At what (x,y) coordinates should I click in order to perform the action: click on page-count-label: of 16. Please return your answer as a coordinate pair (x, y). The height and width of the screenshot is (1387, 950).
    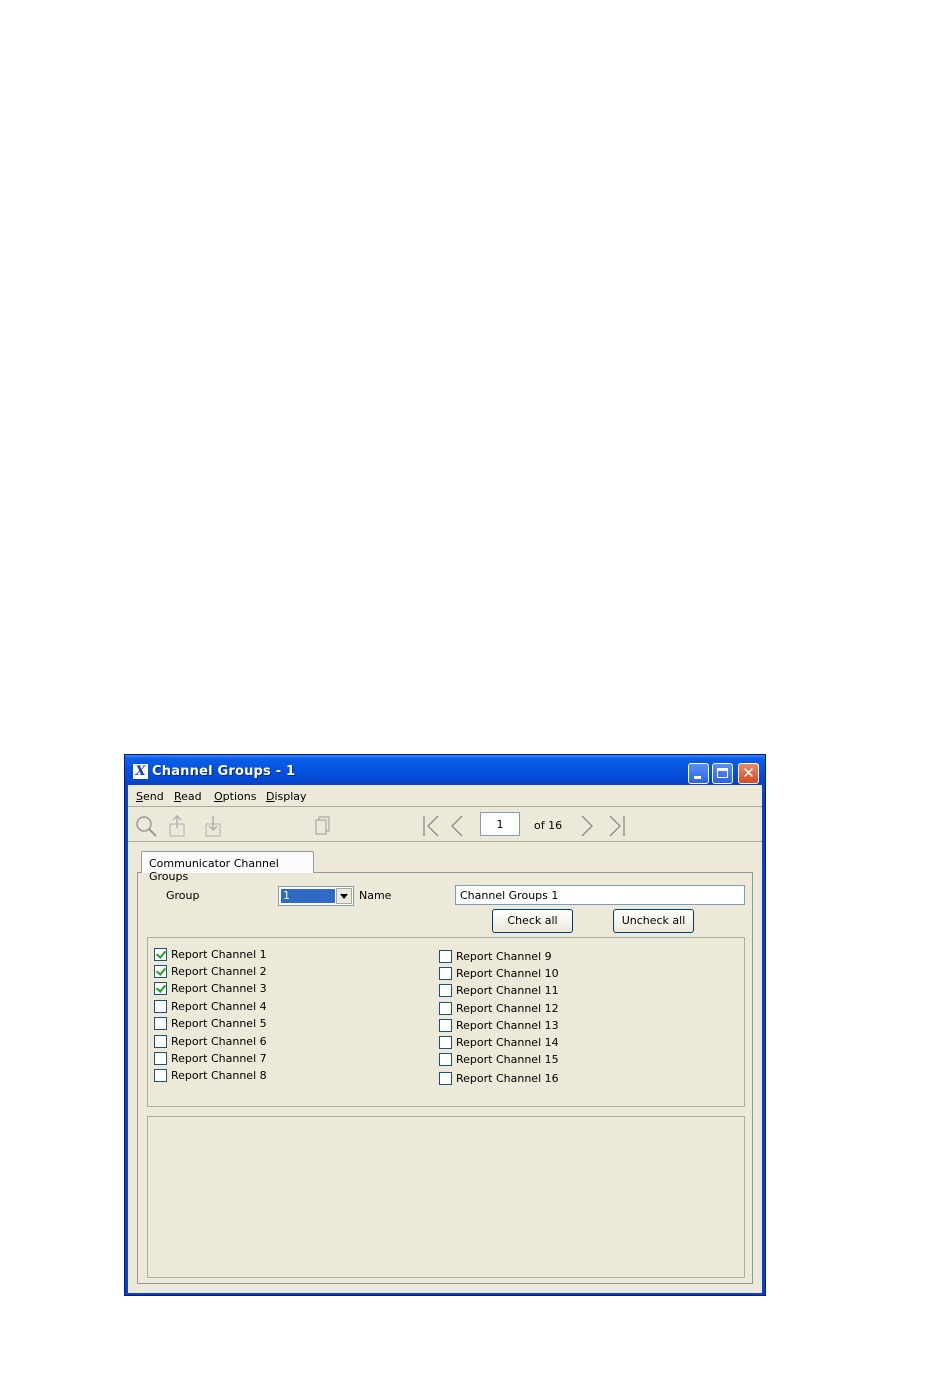
    Looking at the image, I should click on (548, 825).